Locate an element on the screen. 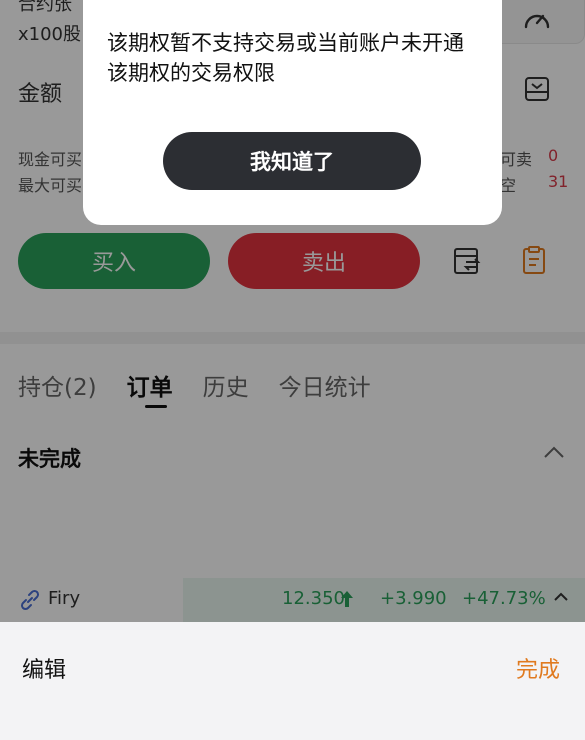 The width and height of the screenshot is (585, 740). edit-title: 编辑 is located at coordinates (44, 670).